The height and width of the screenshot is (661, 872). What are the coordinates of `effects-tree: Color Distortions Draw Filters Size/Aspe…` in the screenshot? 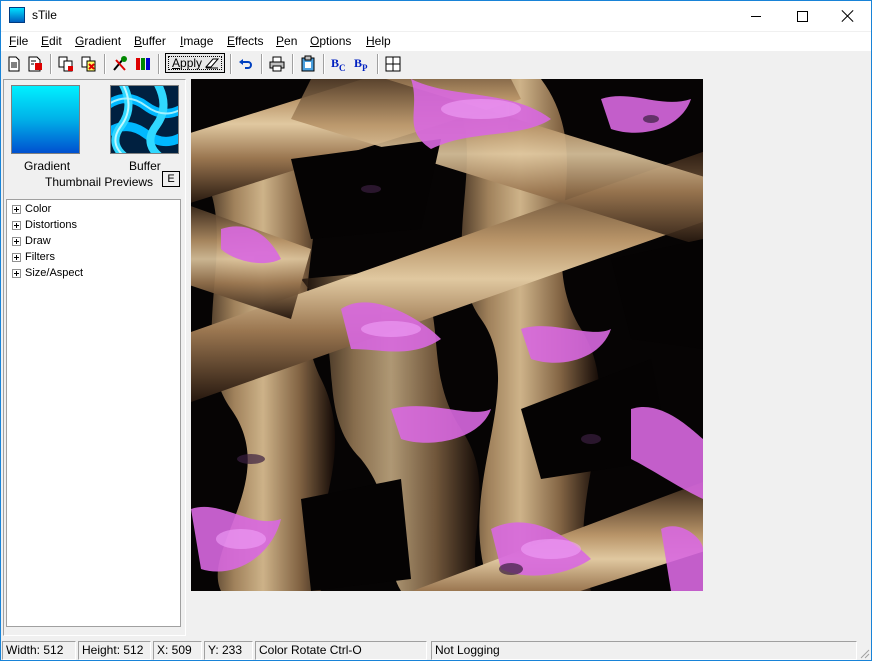 It's located at (93, 413).